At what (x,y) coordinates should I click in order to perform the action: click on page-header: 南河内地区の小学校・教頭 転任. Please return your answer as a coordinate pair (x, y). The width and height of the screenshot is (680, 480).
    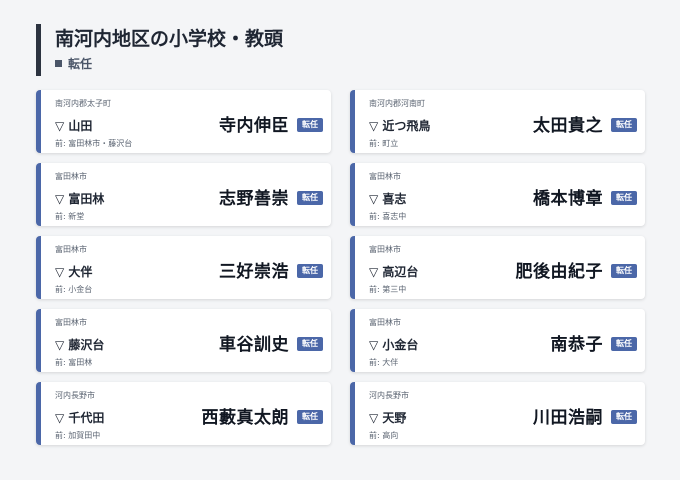
    Looking at the image, I should click on (159, 50).